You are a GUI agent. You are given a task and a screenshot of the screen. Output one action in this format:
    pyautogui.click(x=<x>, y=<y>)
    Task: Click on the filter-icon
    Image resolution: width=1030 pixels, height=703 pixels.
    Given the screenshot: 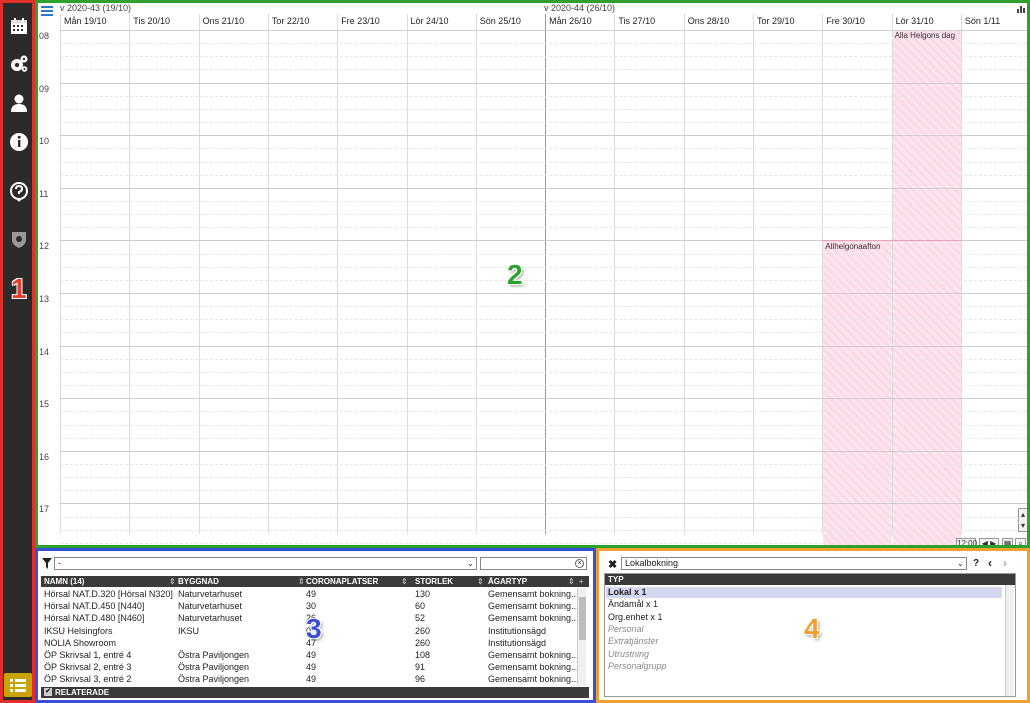 What is the action you would take?
    pyautogui.click(x=47, y=563)
    